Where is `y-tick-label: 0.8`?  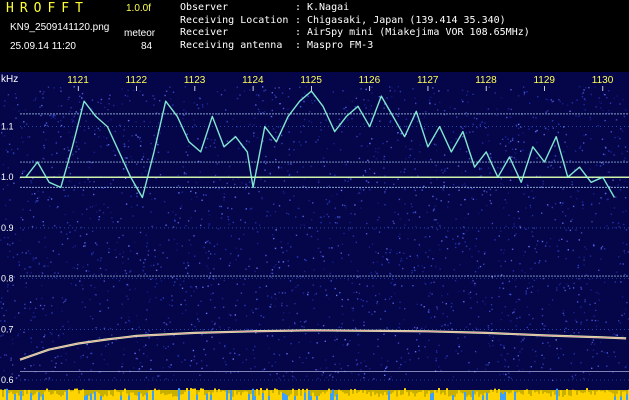
y-tick-label: 0.8 is located at coordinates (7, 279).